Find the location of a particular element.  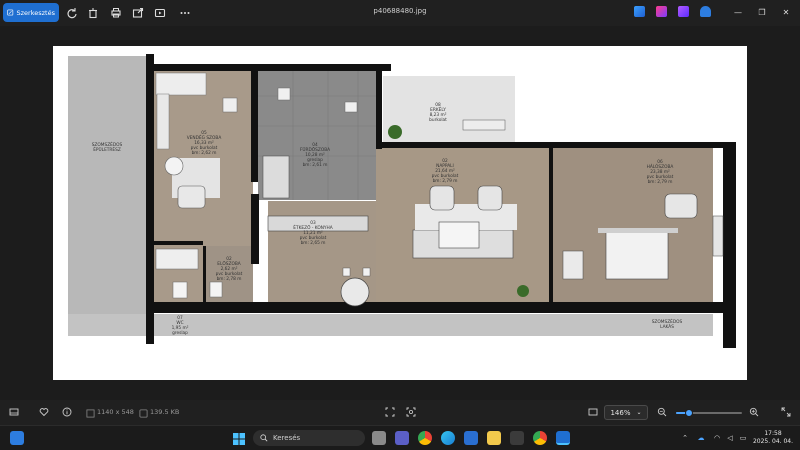

image-dimensions: 1140 x 548 is located at coordinates (115, 412).